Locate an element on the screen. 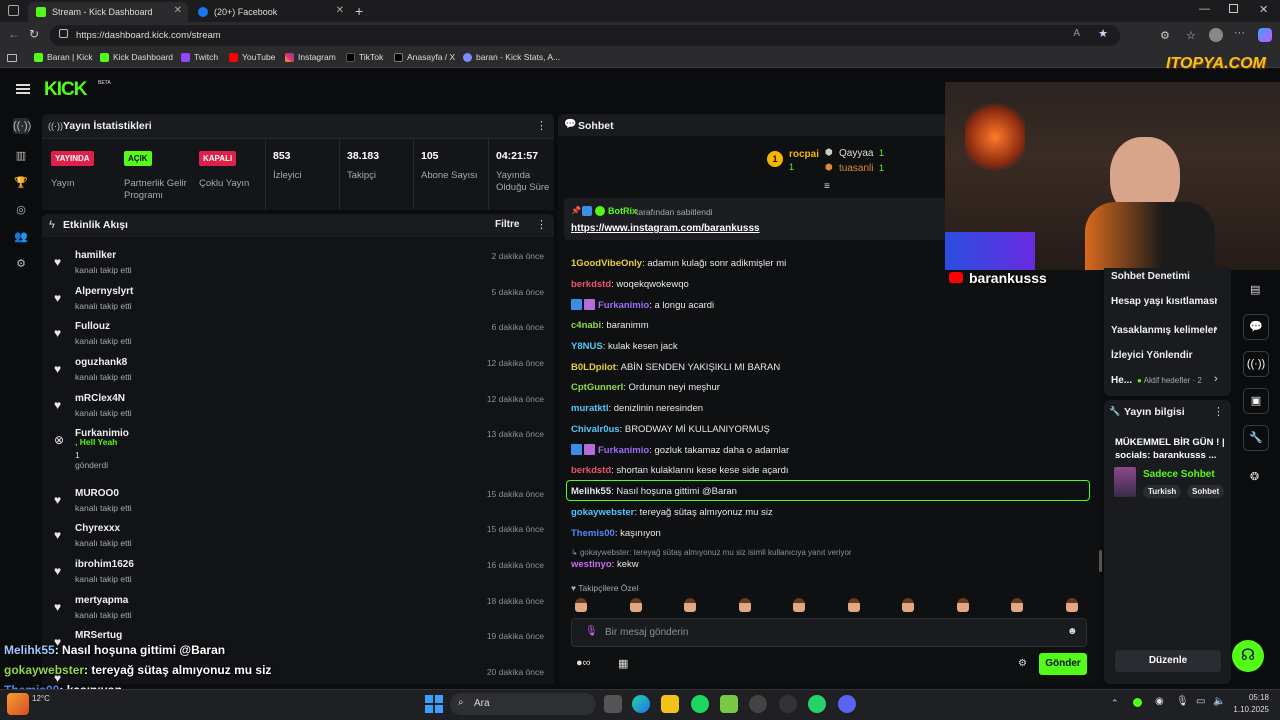 This screenshot has width=1280, height=720. hamburger-menu-icon is located at coordinates (23, 89).